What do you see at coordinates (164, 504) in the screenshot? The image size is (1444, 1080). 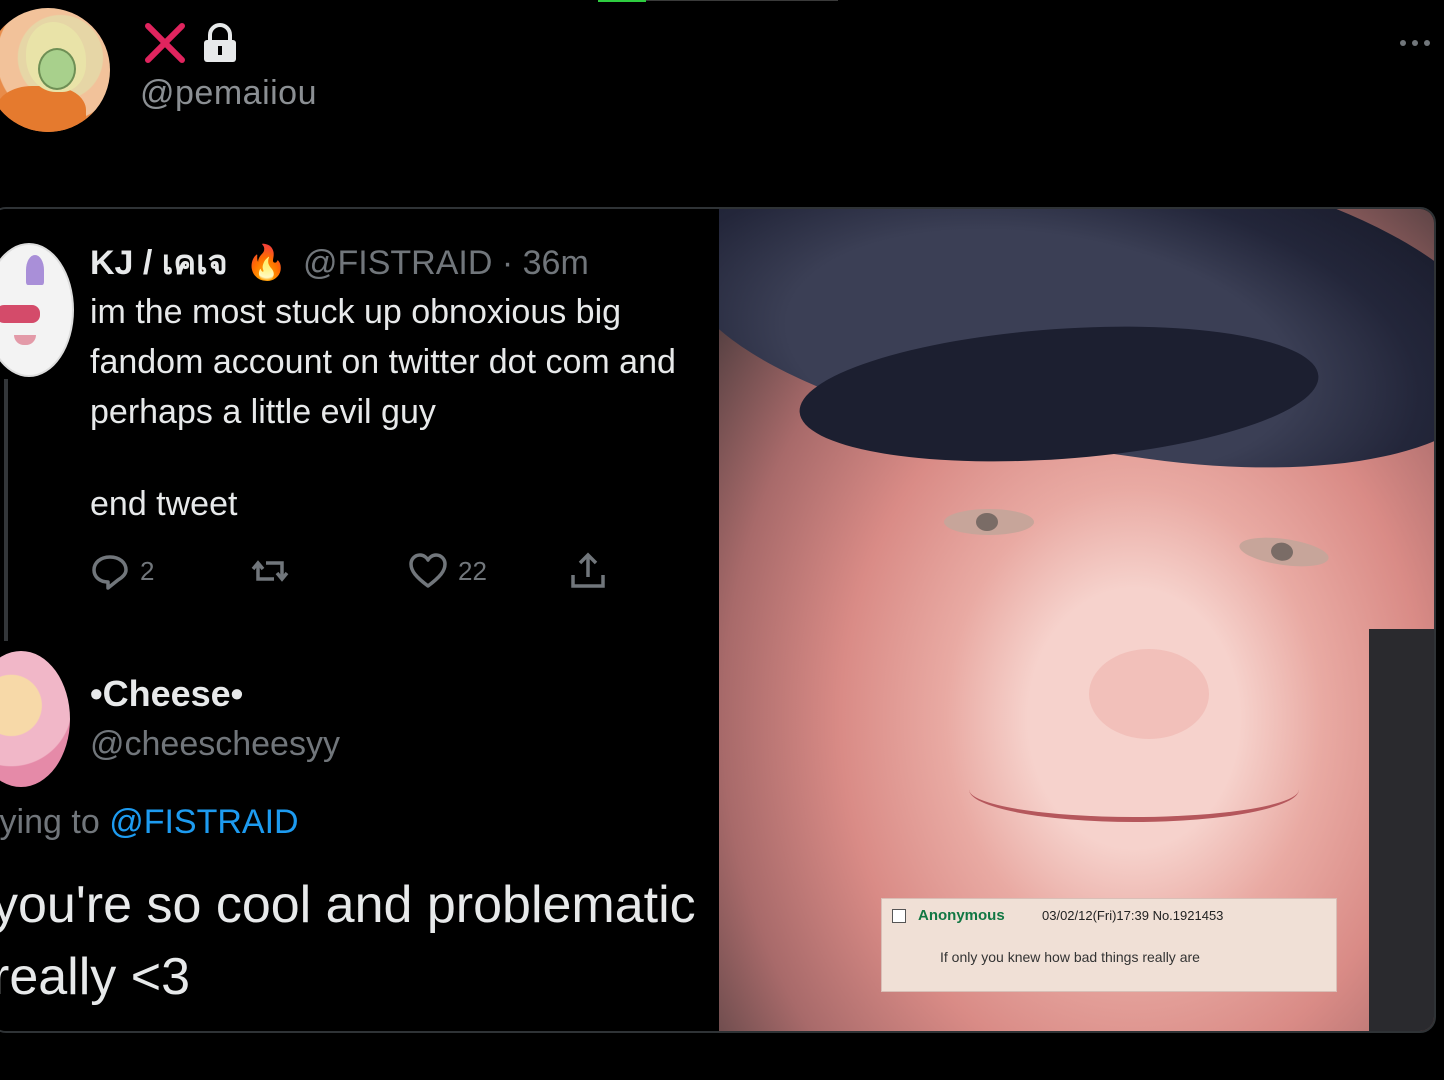 I see `quoted-tweet-text-end: end tweet` at bounding box center [164, 504].